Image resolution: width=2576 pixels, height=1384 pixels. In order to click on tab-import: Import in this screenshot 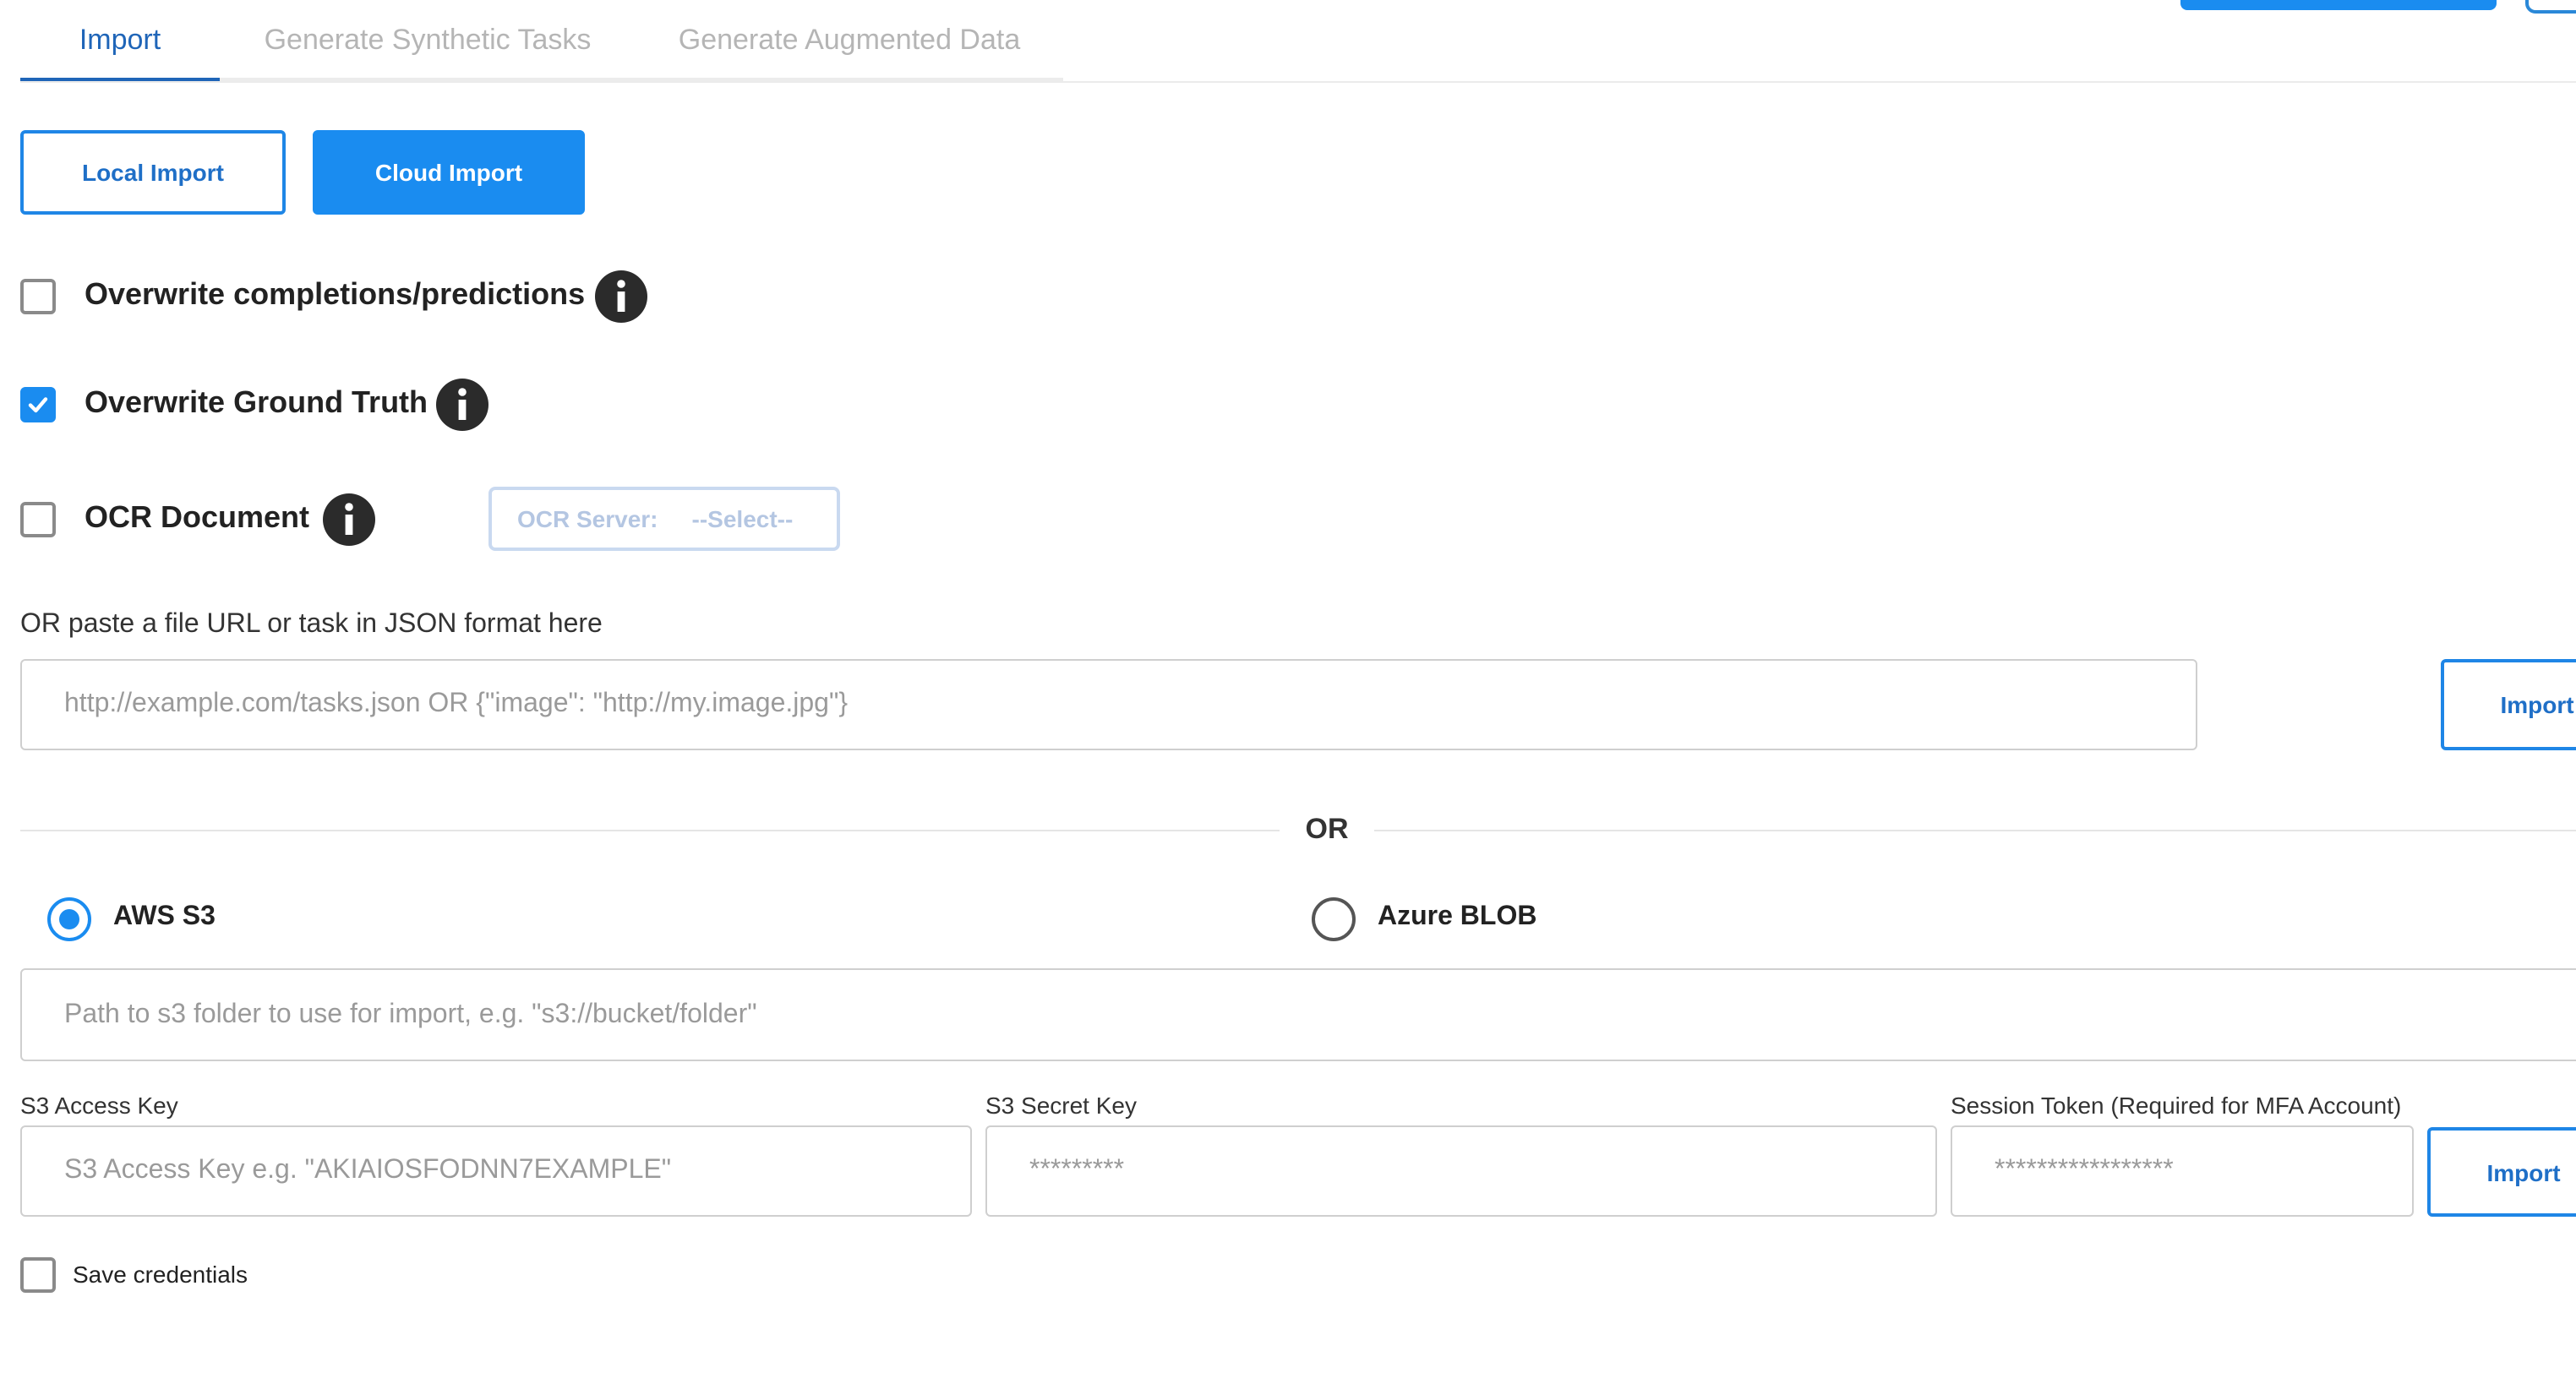, I will do `click(120, 40)`.